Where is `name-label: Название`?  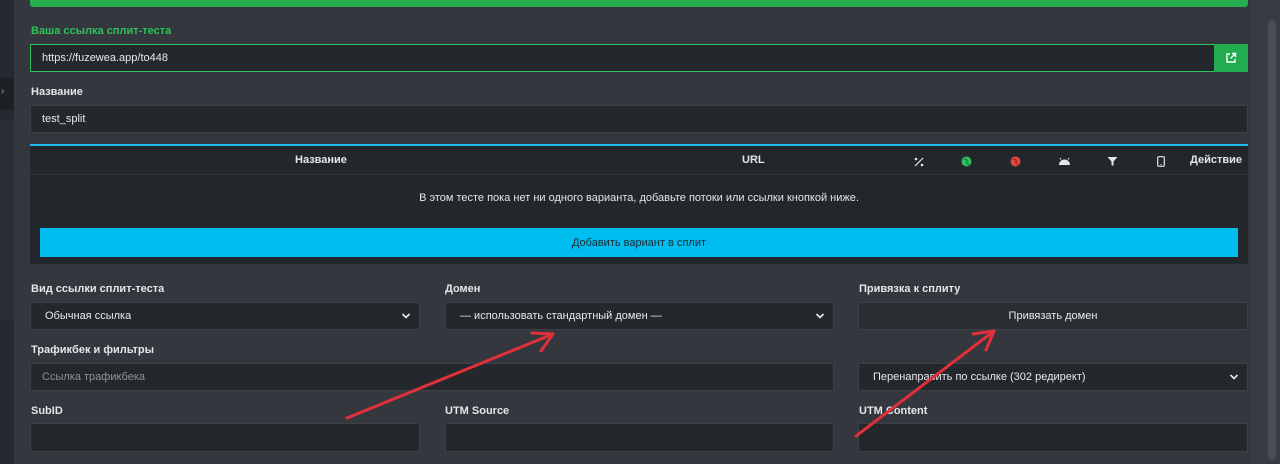
name-label: Название is located at coordinates (57, 92).